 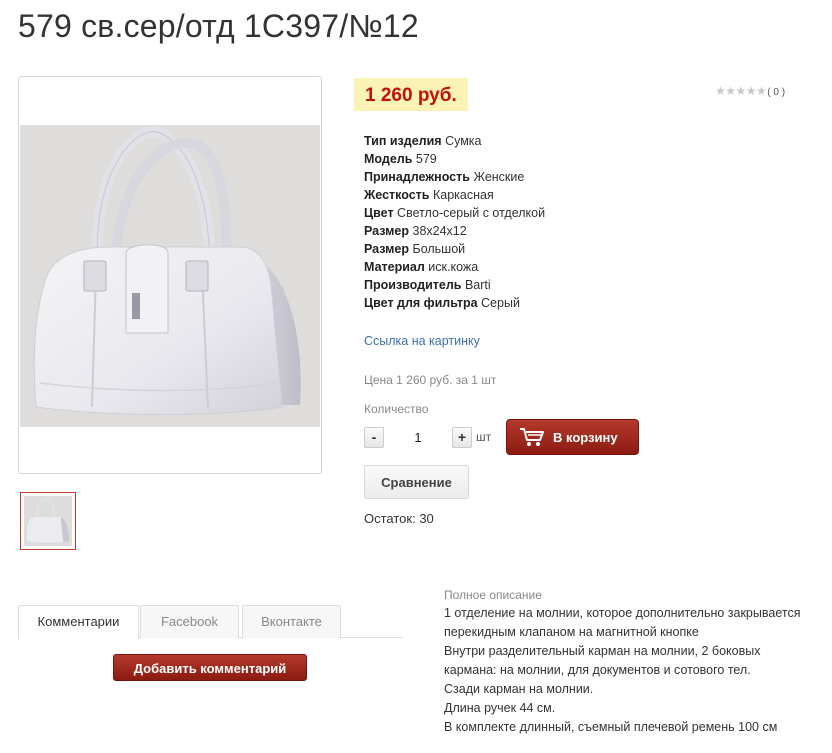 What do you see at coordinates (416, 482) in the screenshot?
I see `compare-button: Сравнение` at bounding box center [416, 482].